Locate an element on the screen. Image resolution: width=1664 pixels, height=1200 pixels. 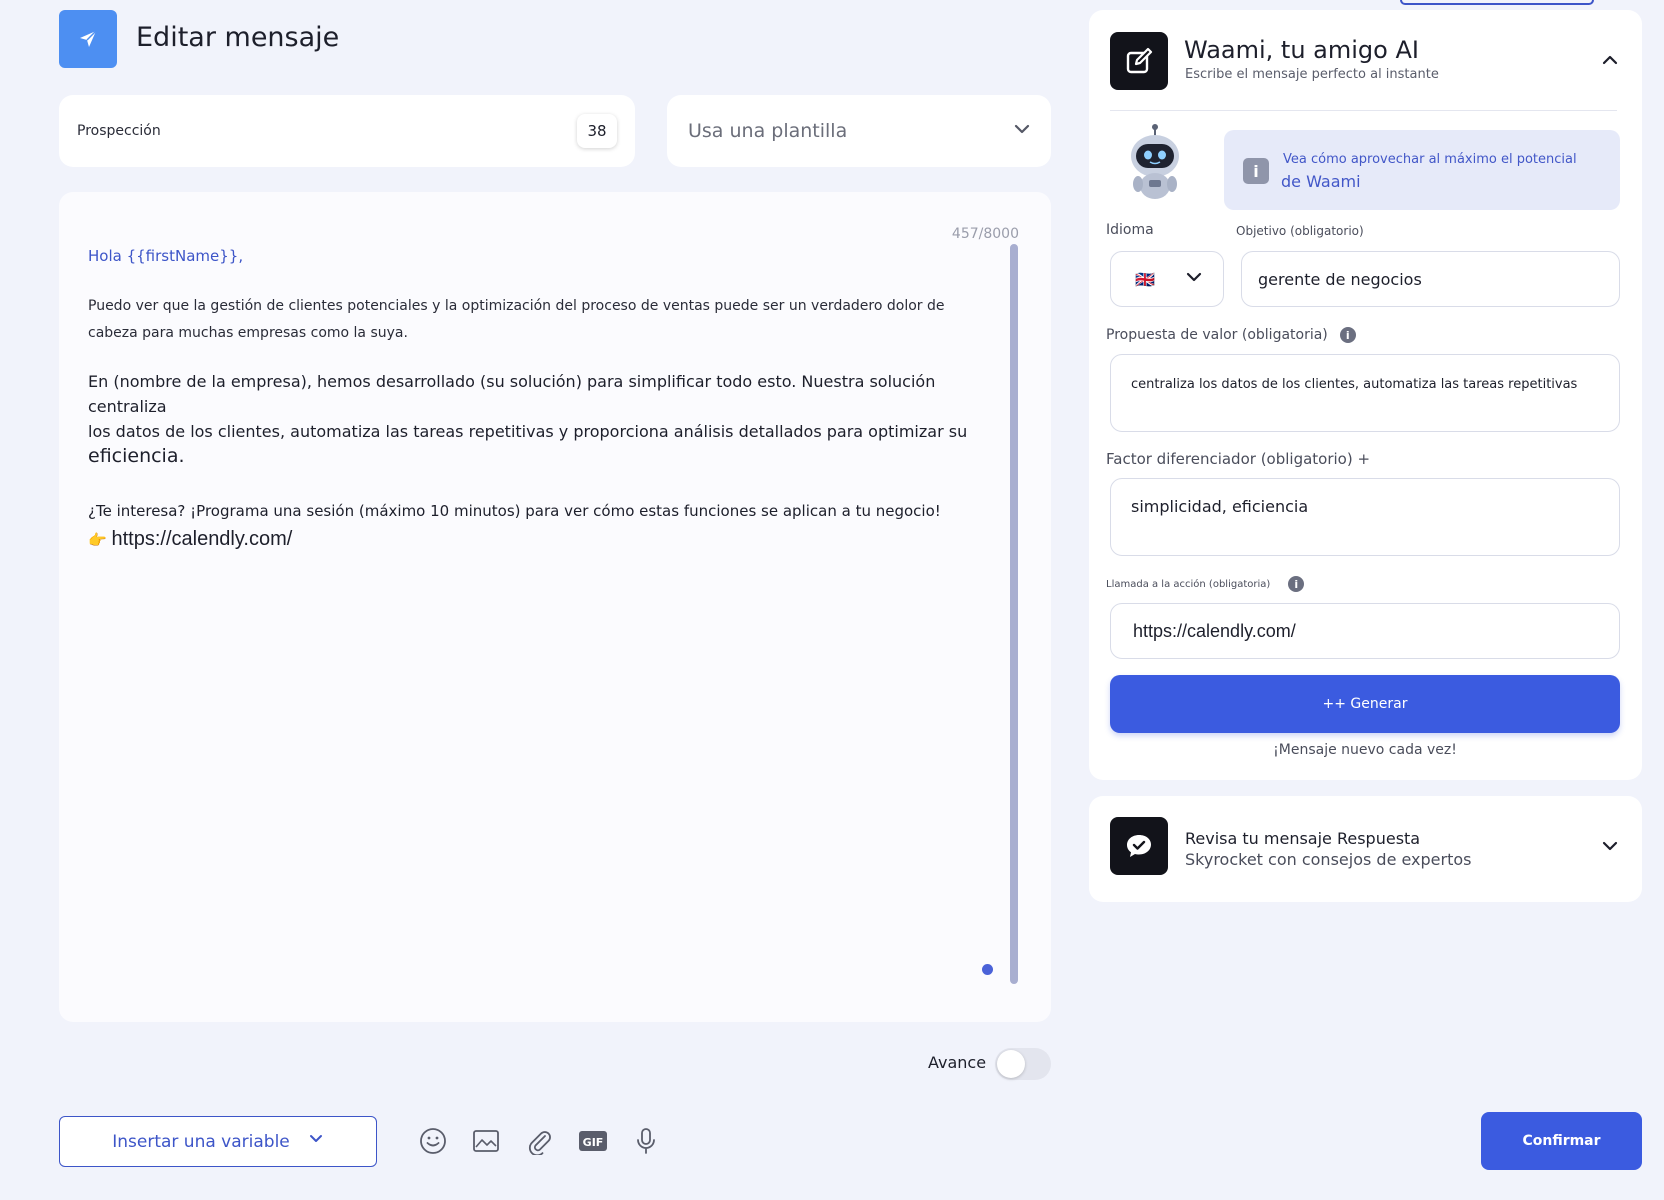
toggle-knob is located at coordinates (1011, 1064).